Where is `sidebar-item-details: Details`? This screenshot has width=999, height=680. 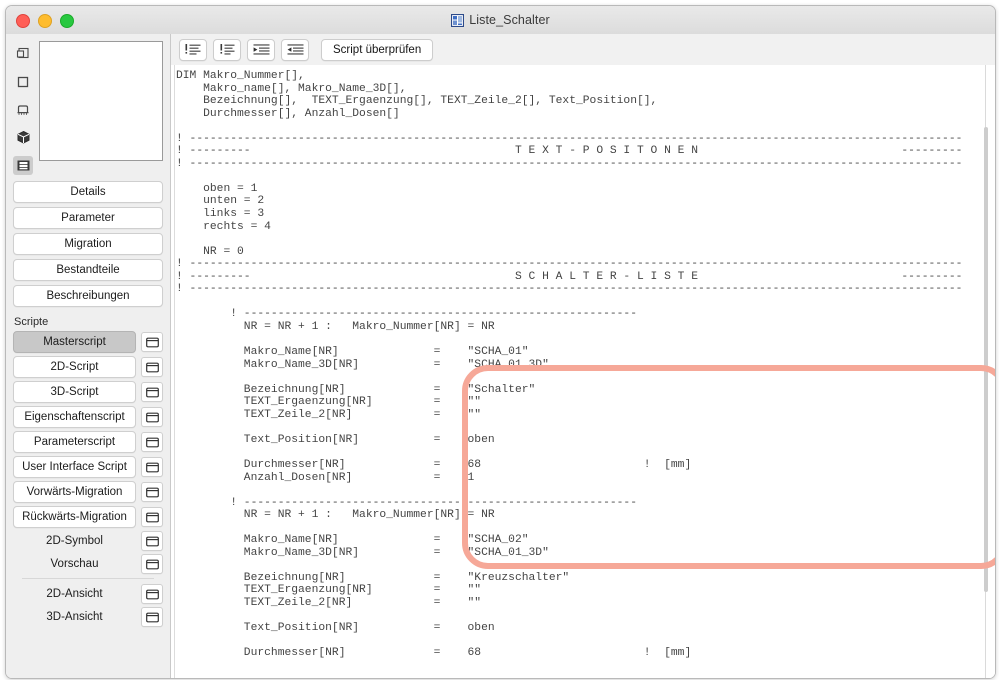
sidebar-item-details: Details is located at coordinates (88, 192).